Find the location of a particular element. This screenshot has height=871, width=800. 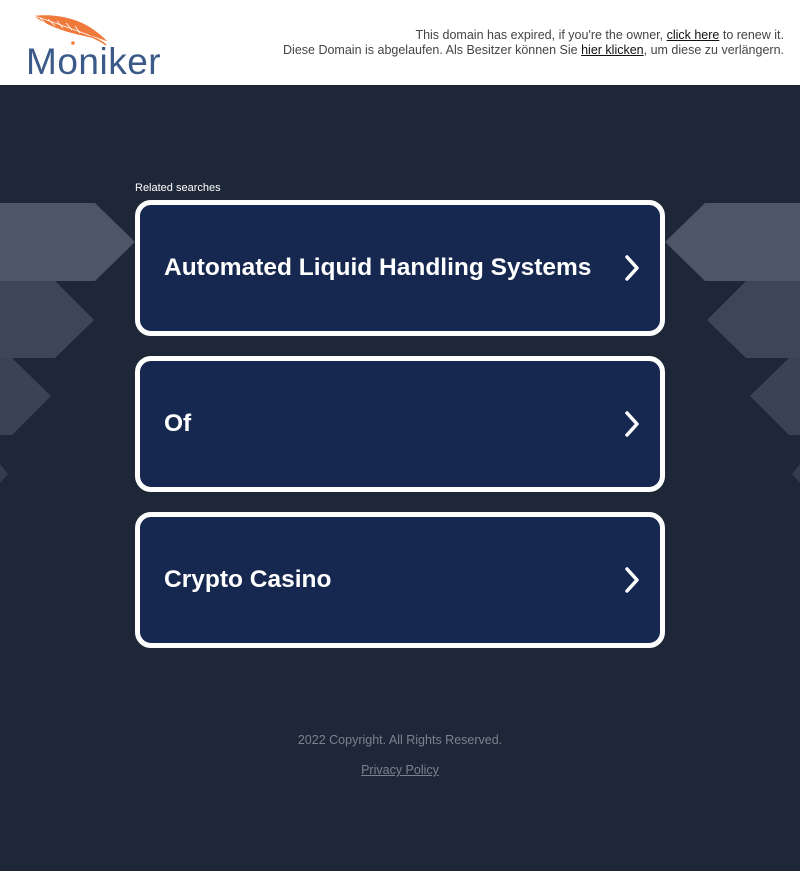

privacy-policy: Privacy Policy is located at coordinates (400, 770).